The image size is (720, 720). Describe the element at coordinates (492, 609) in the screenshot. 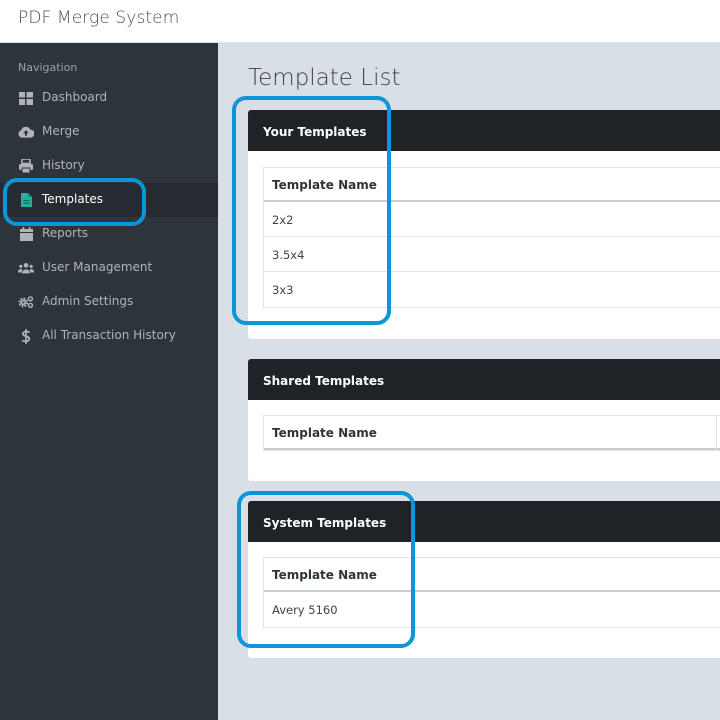

I see `table-row: Avery 5160` at that location.